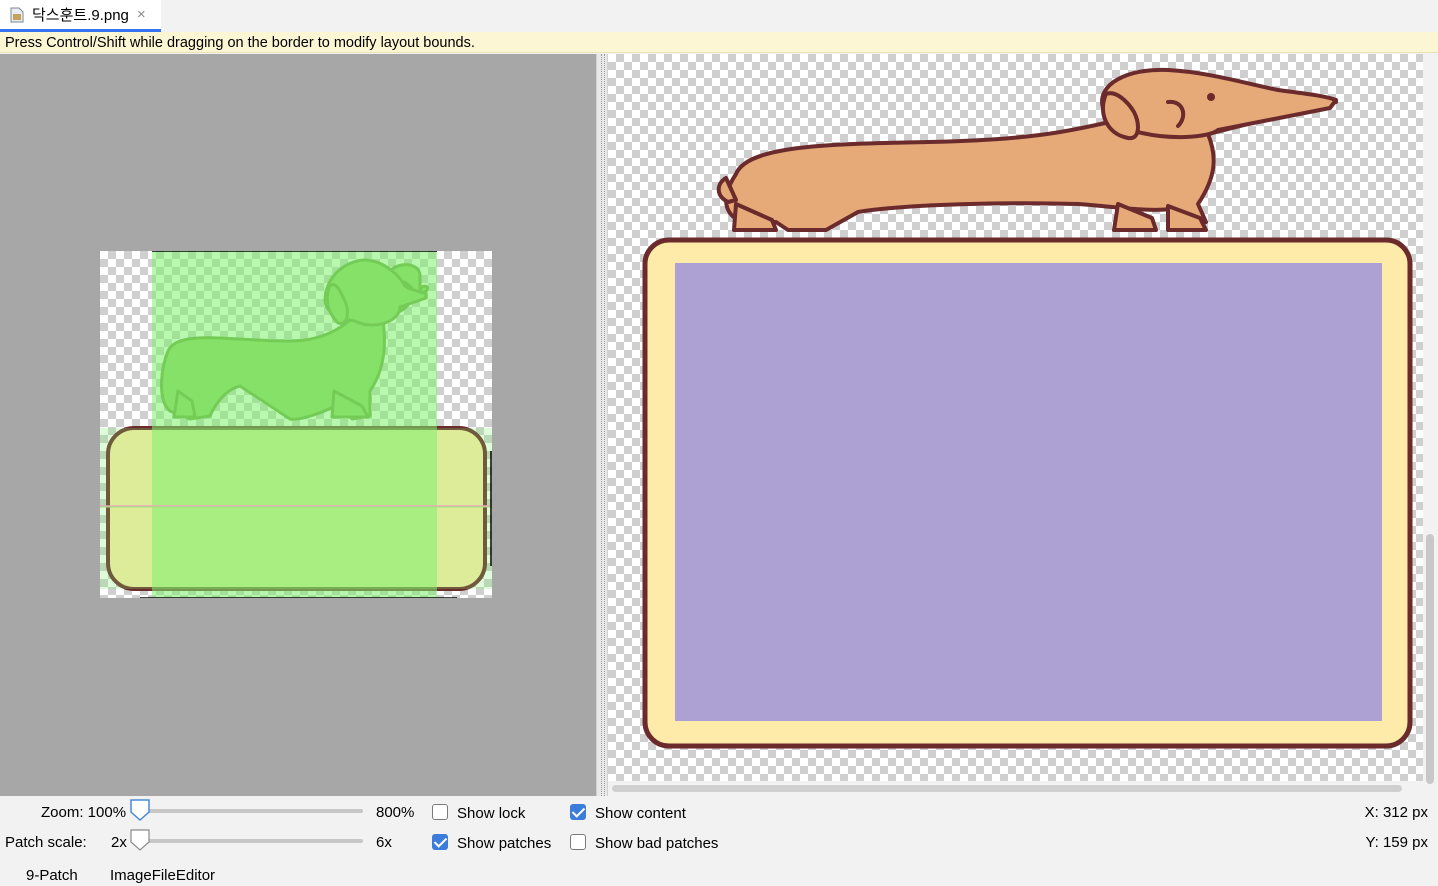 The height and width of the screenshot is (886, 1438). Describe the element at coordinates (395, 812) in the screenshot. I see `zoom-max-label: 800%` at that location.